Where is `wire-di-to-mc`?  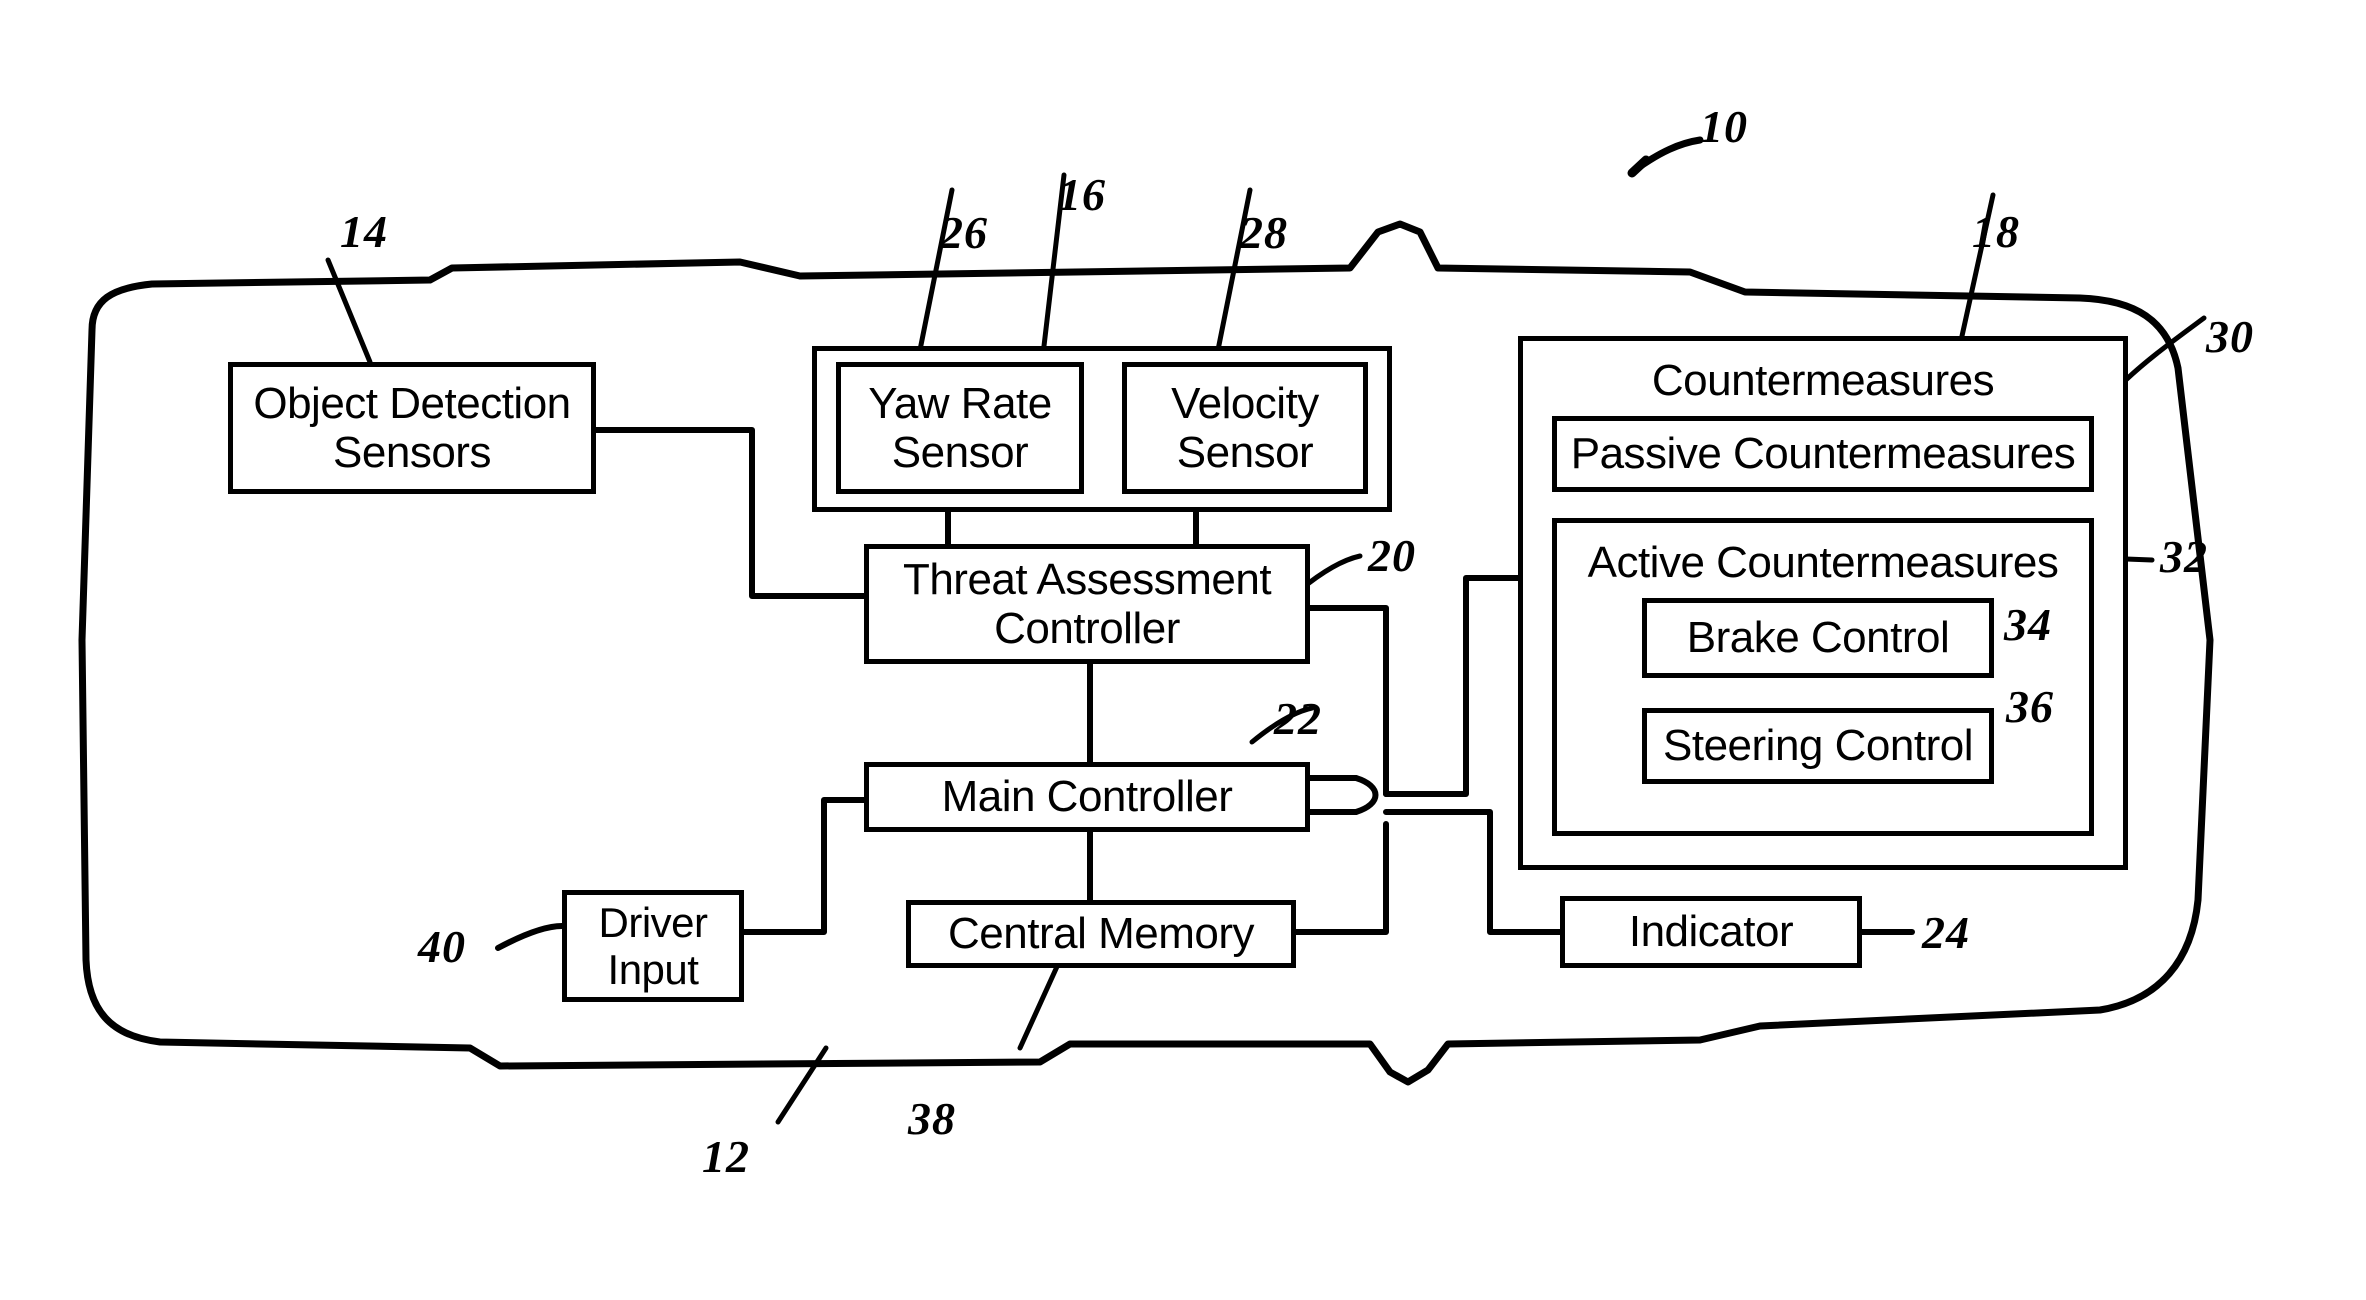
wire-di-to-mc is located at coordinates (804, 866).